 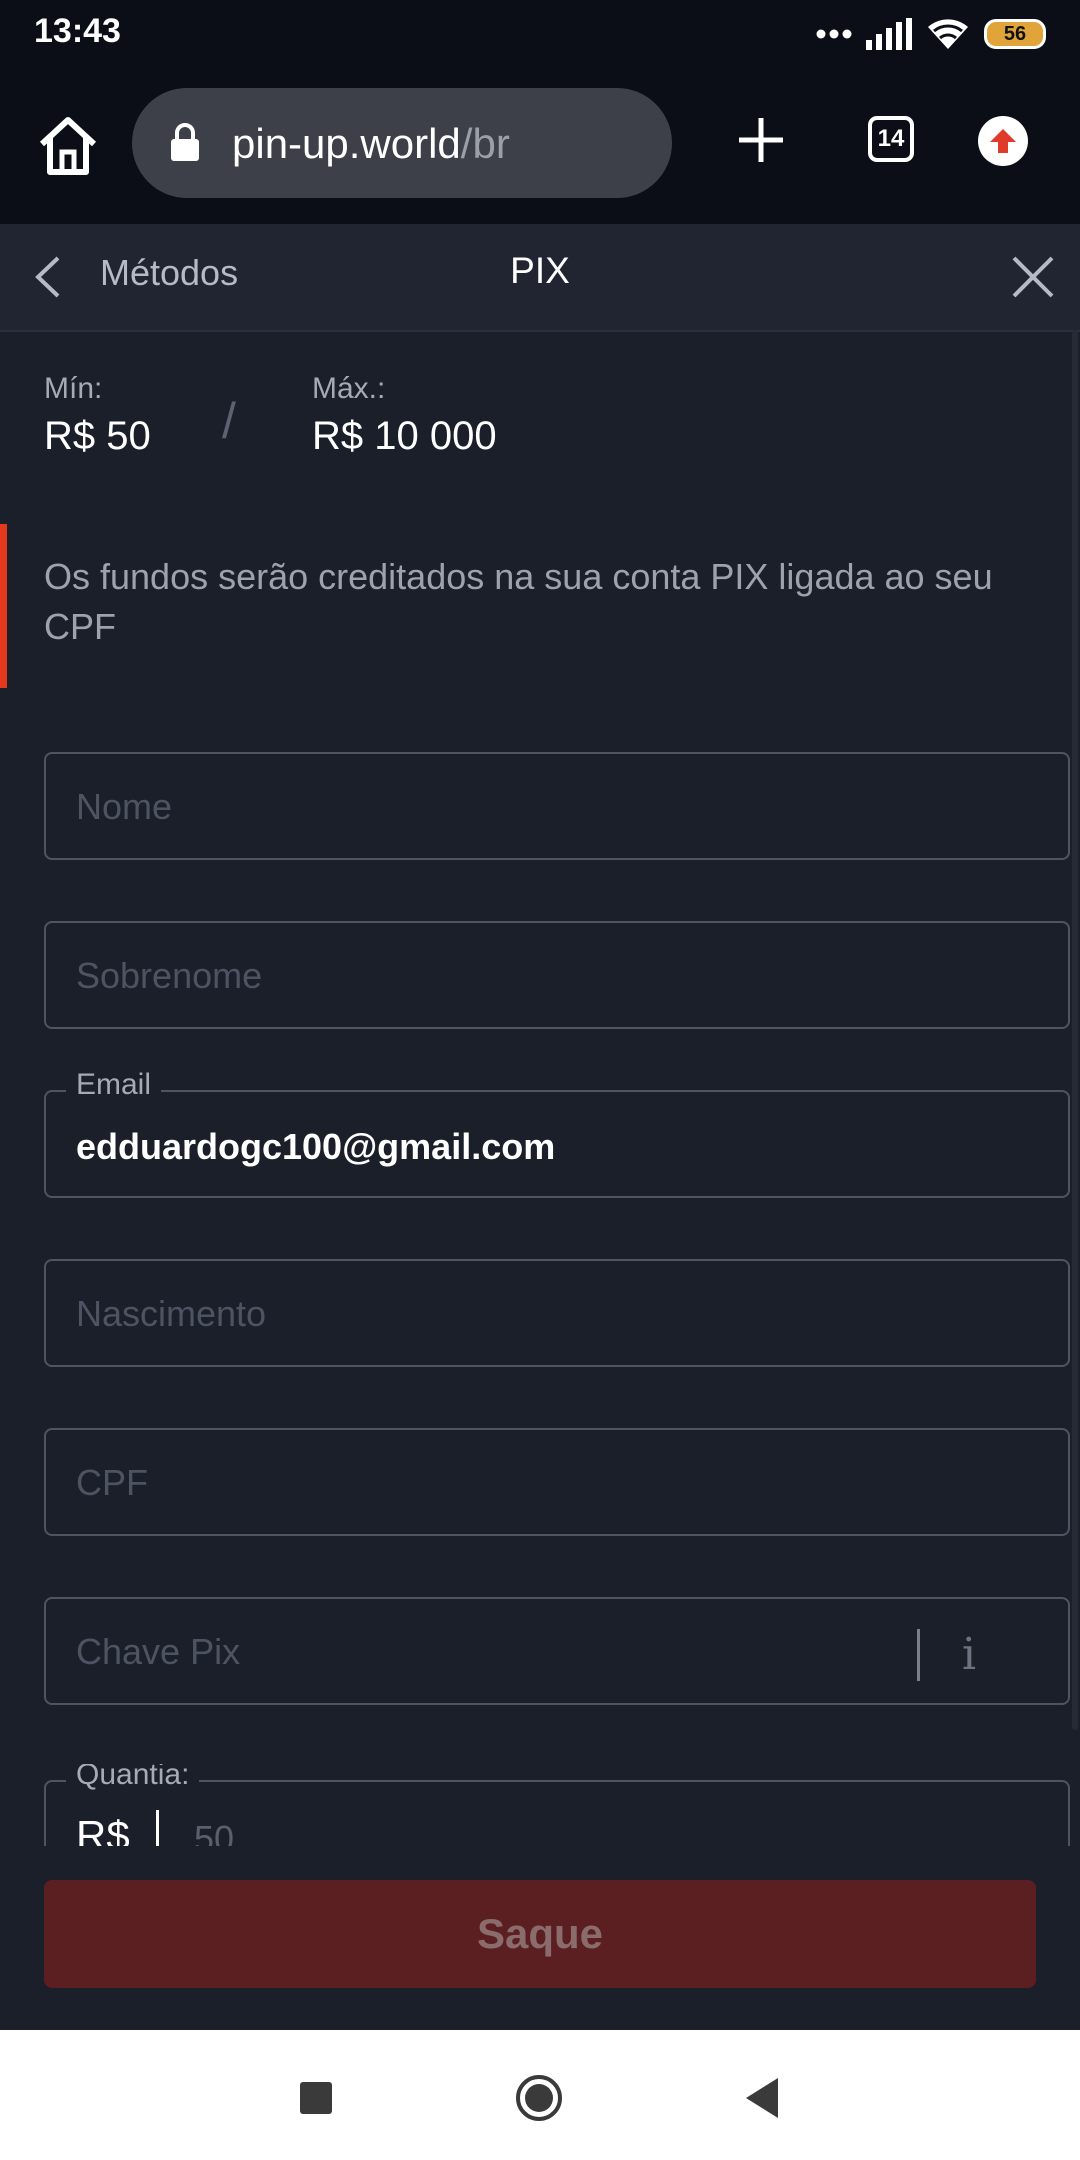 I want to click on recents-icon, so click(x=316, y=2098).